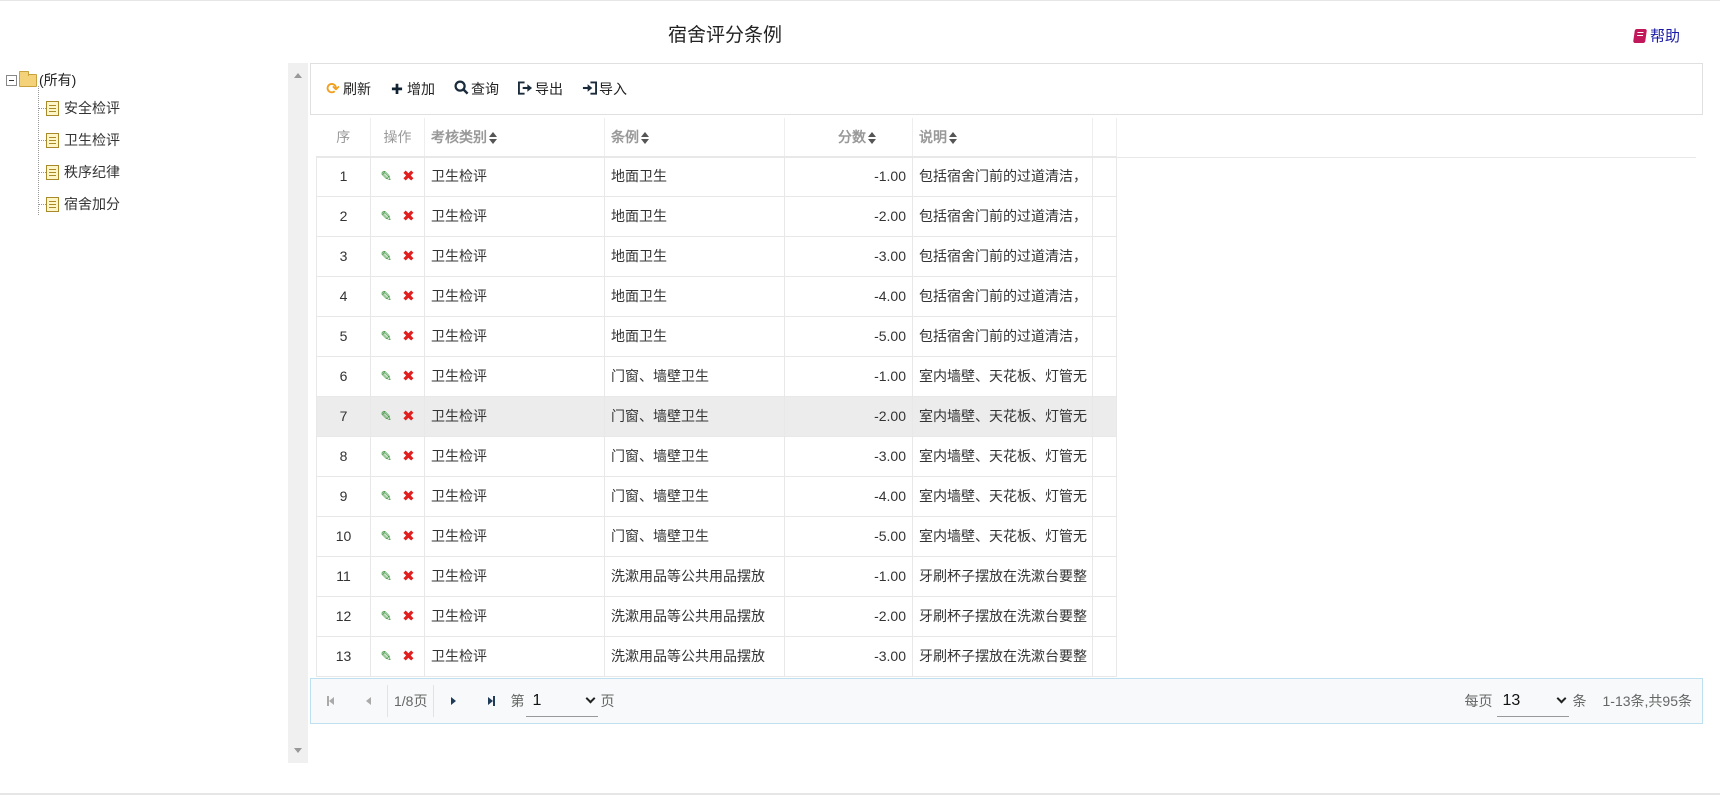 The height and width of the screenshot is (795, 1720). I want to click on cell-seq: 12, so click(343, 616).